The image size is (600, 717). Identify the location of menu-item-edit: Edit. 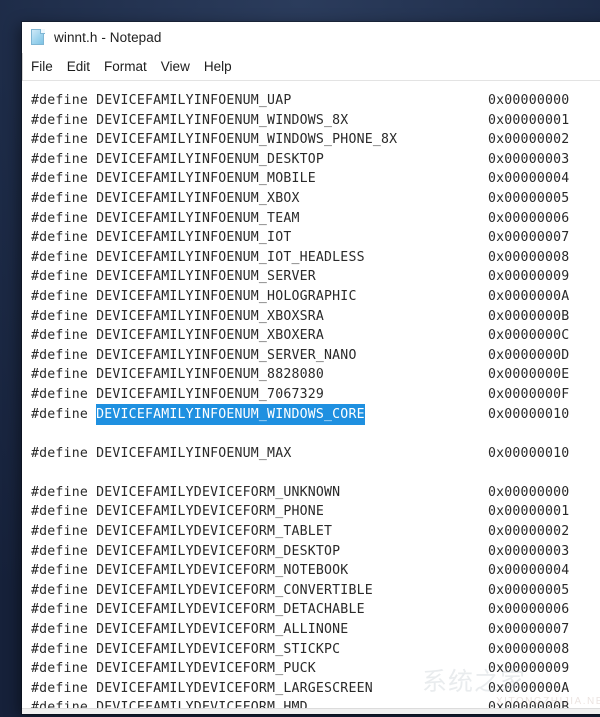
(83, 66).